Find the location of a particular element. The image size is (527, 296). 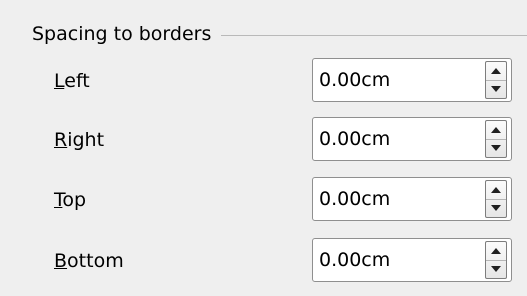

bottom-increment-button is located at coordinates (496, 251).